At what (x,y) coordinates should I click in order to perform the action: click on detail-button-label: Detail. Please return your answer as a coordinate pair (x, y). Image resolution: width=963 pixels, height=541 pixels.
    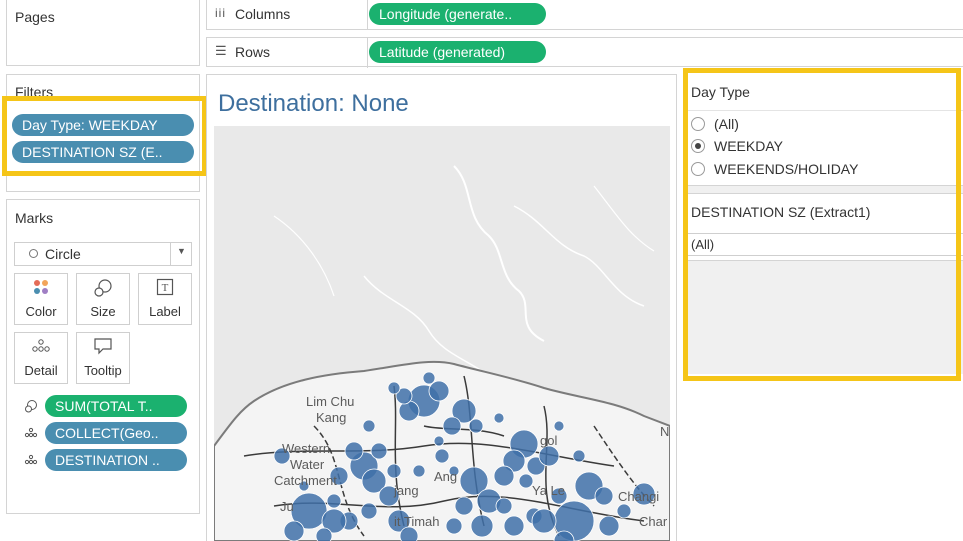
    Looking at the image, I should click on (41, 370).